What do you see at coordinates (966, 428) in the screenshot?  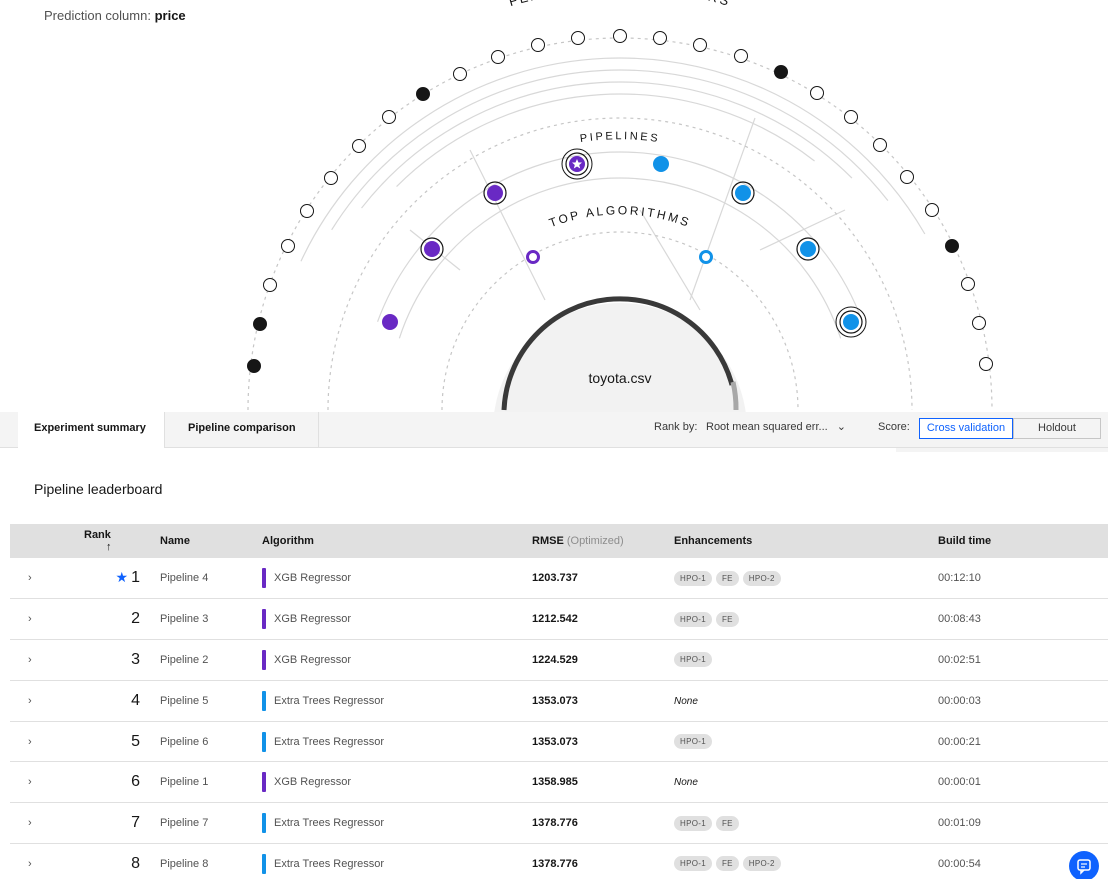 I see `score-cross-validation-button: Cross validation` at bounding box center [966, 428].